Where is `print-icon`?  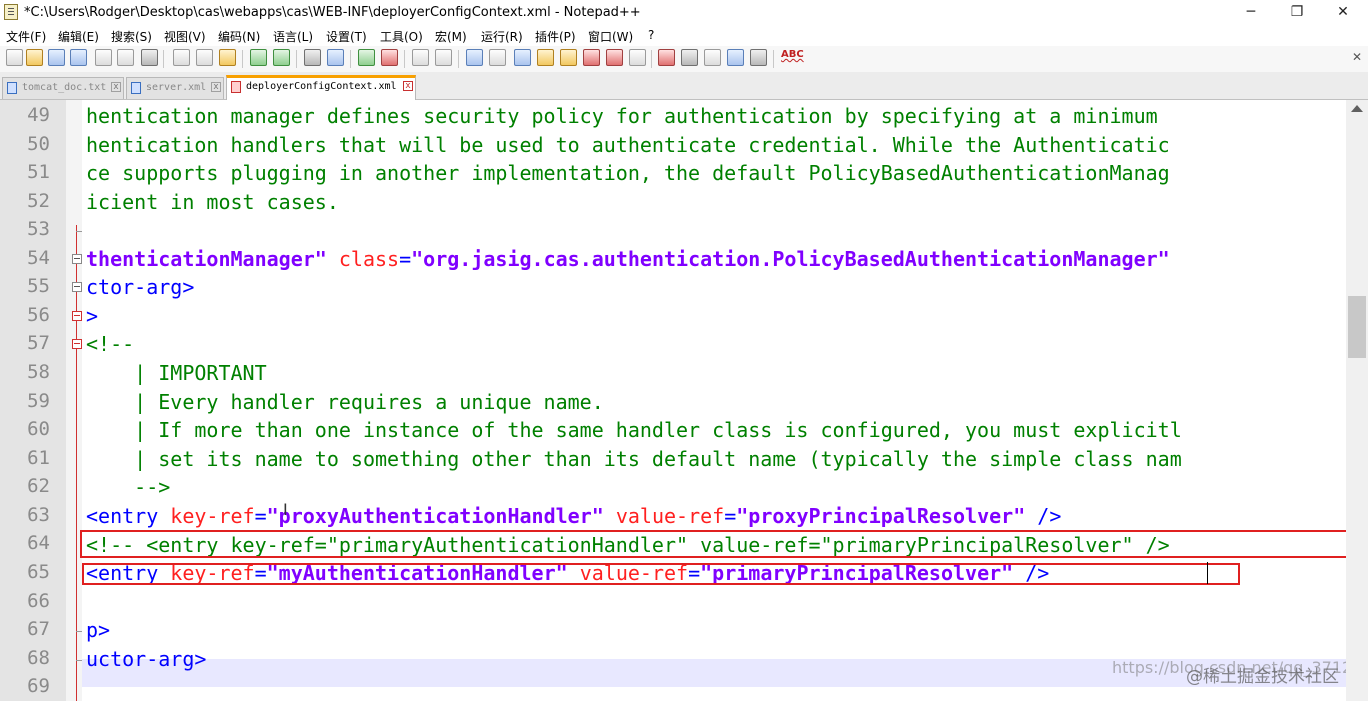
print-icon is located at coordinates (149, 57).